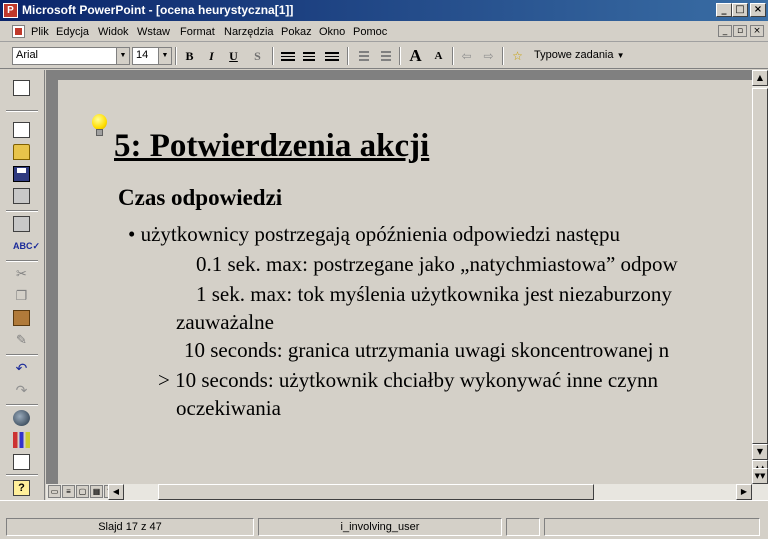 This screenshot has width=768, height=539. Describe the element at coordinates (724, 10) in the screenshot. I see `minimize-button: _` at that location.